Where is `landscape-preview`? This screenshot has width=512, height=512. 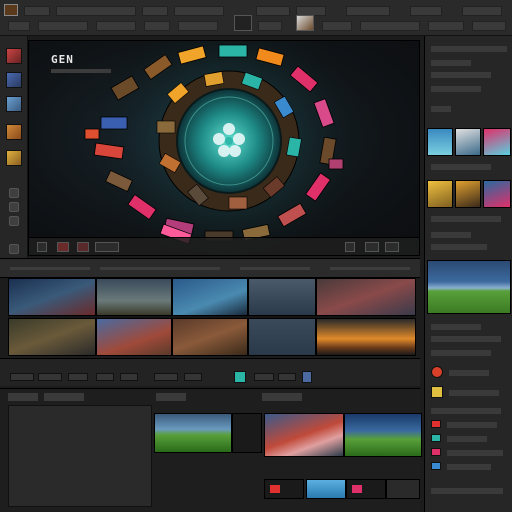 landscape-preview is located at coordinates (469, 287).